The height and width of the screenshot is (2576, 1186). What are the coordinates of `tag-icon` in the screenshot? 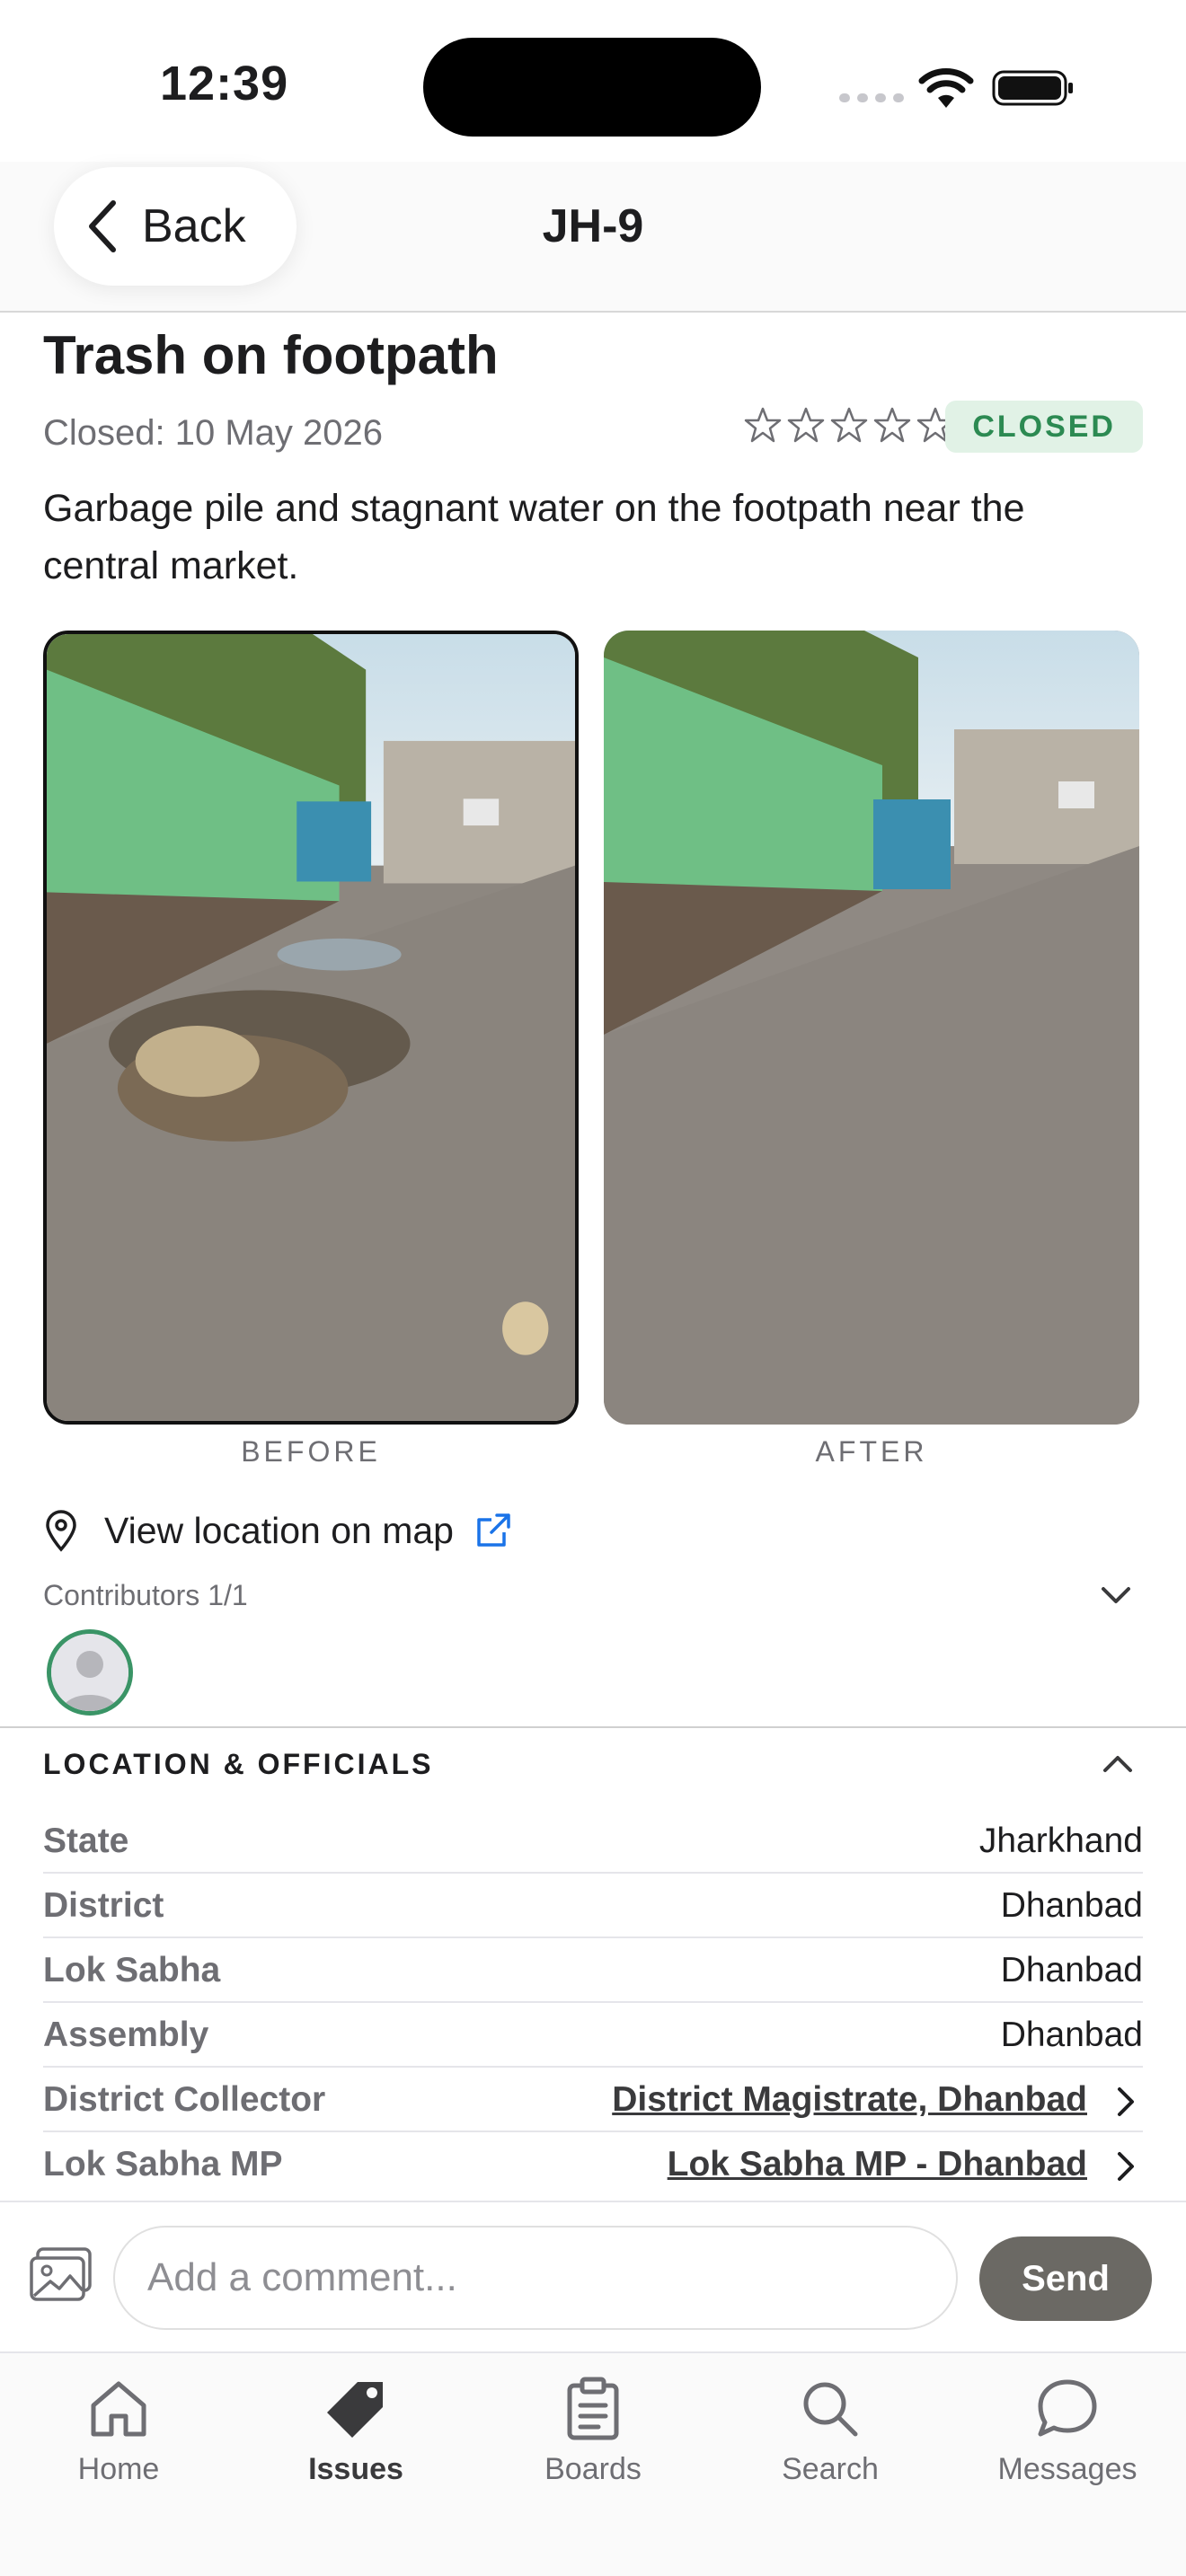 It's located at (355, 2410).